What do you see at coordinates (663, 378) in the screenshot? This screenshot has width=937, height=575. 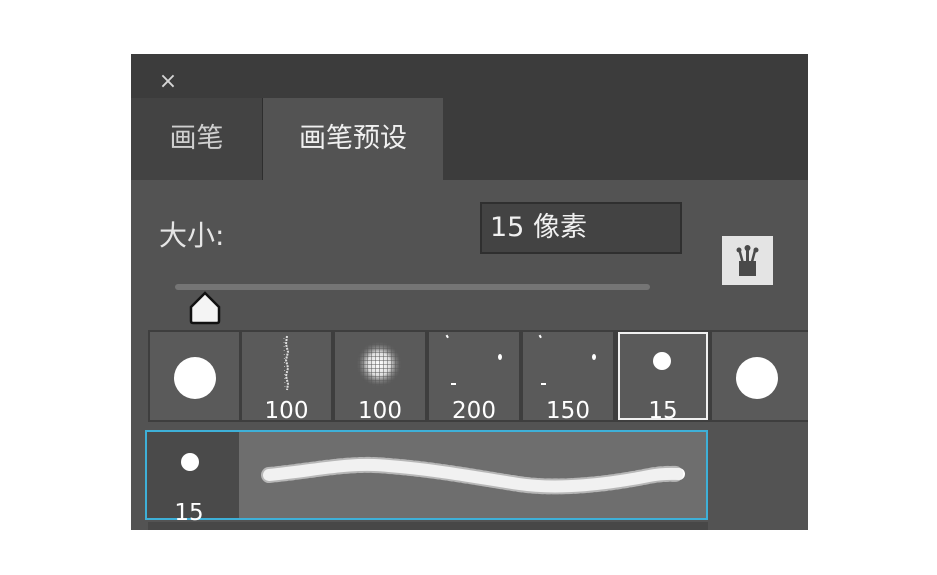 I see `brush-preset-small-round-selected: 15` at bounding box center [663, 378].